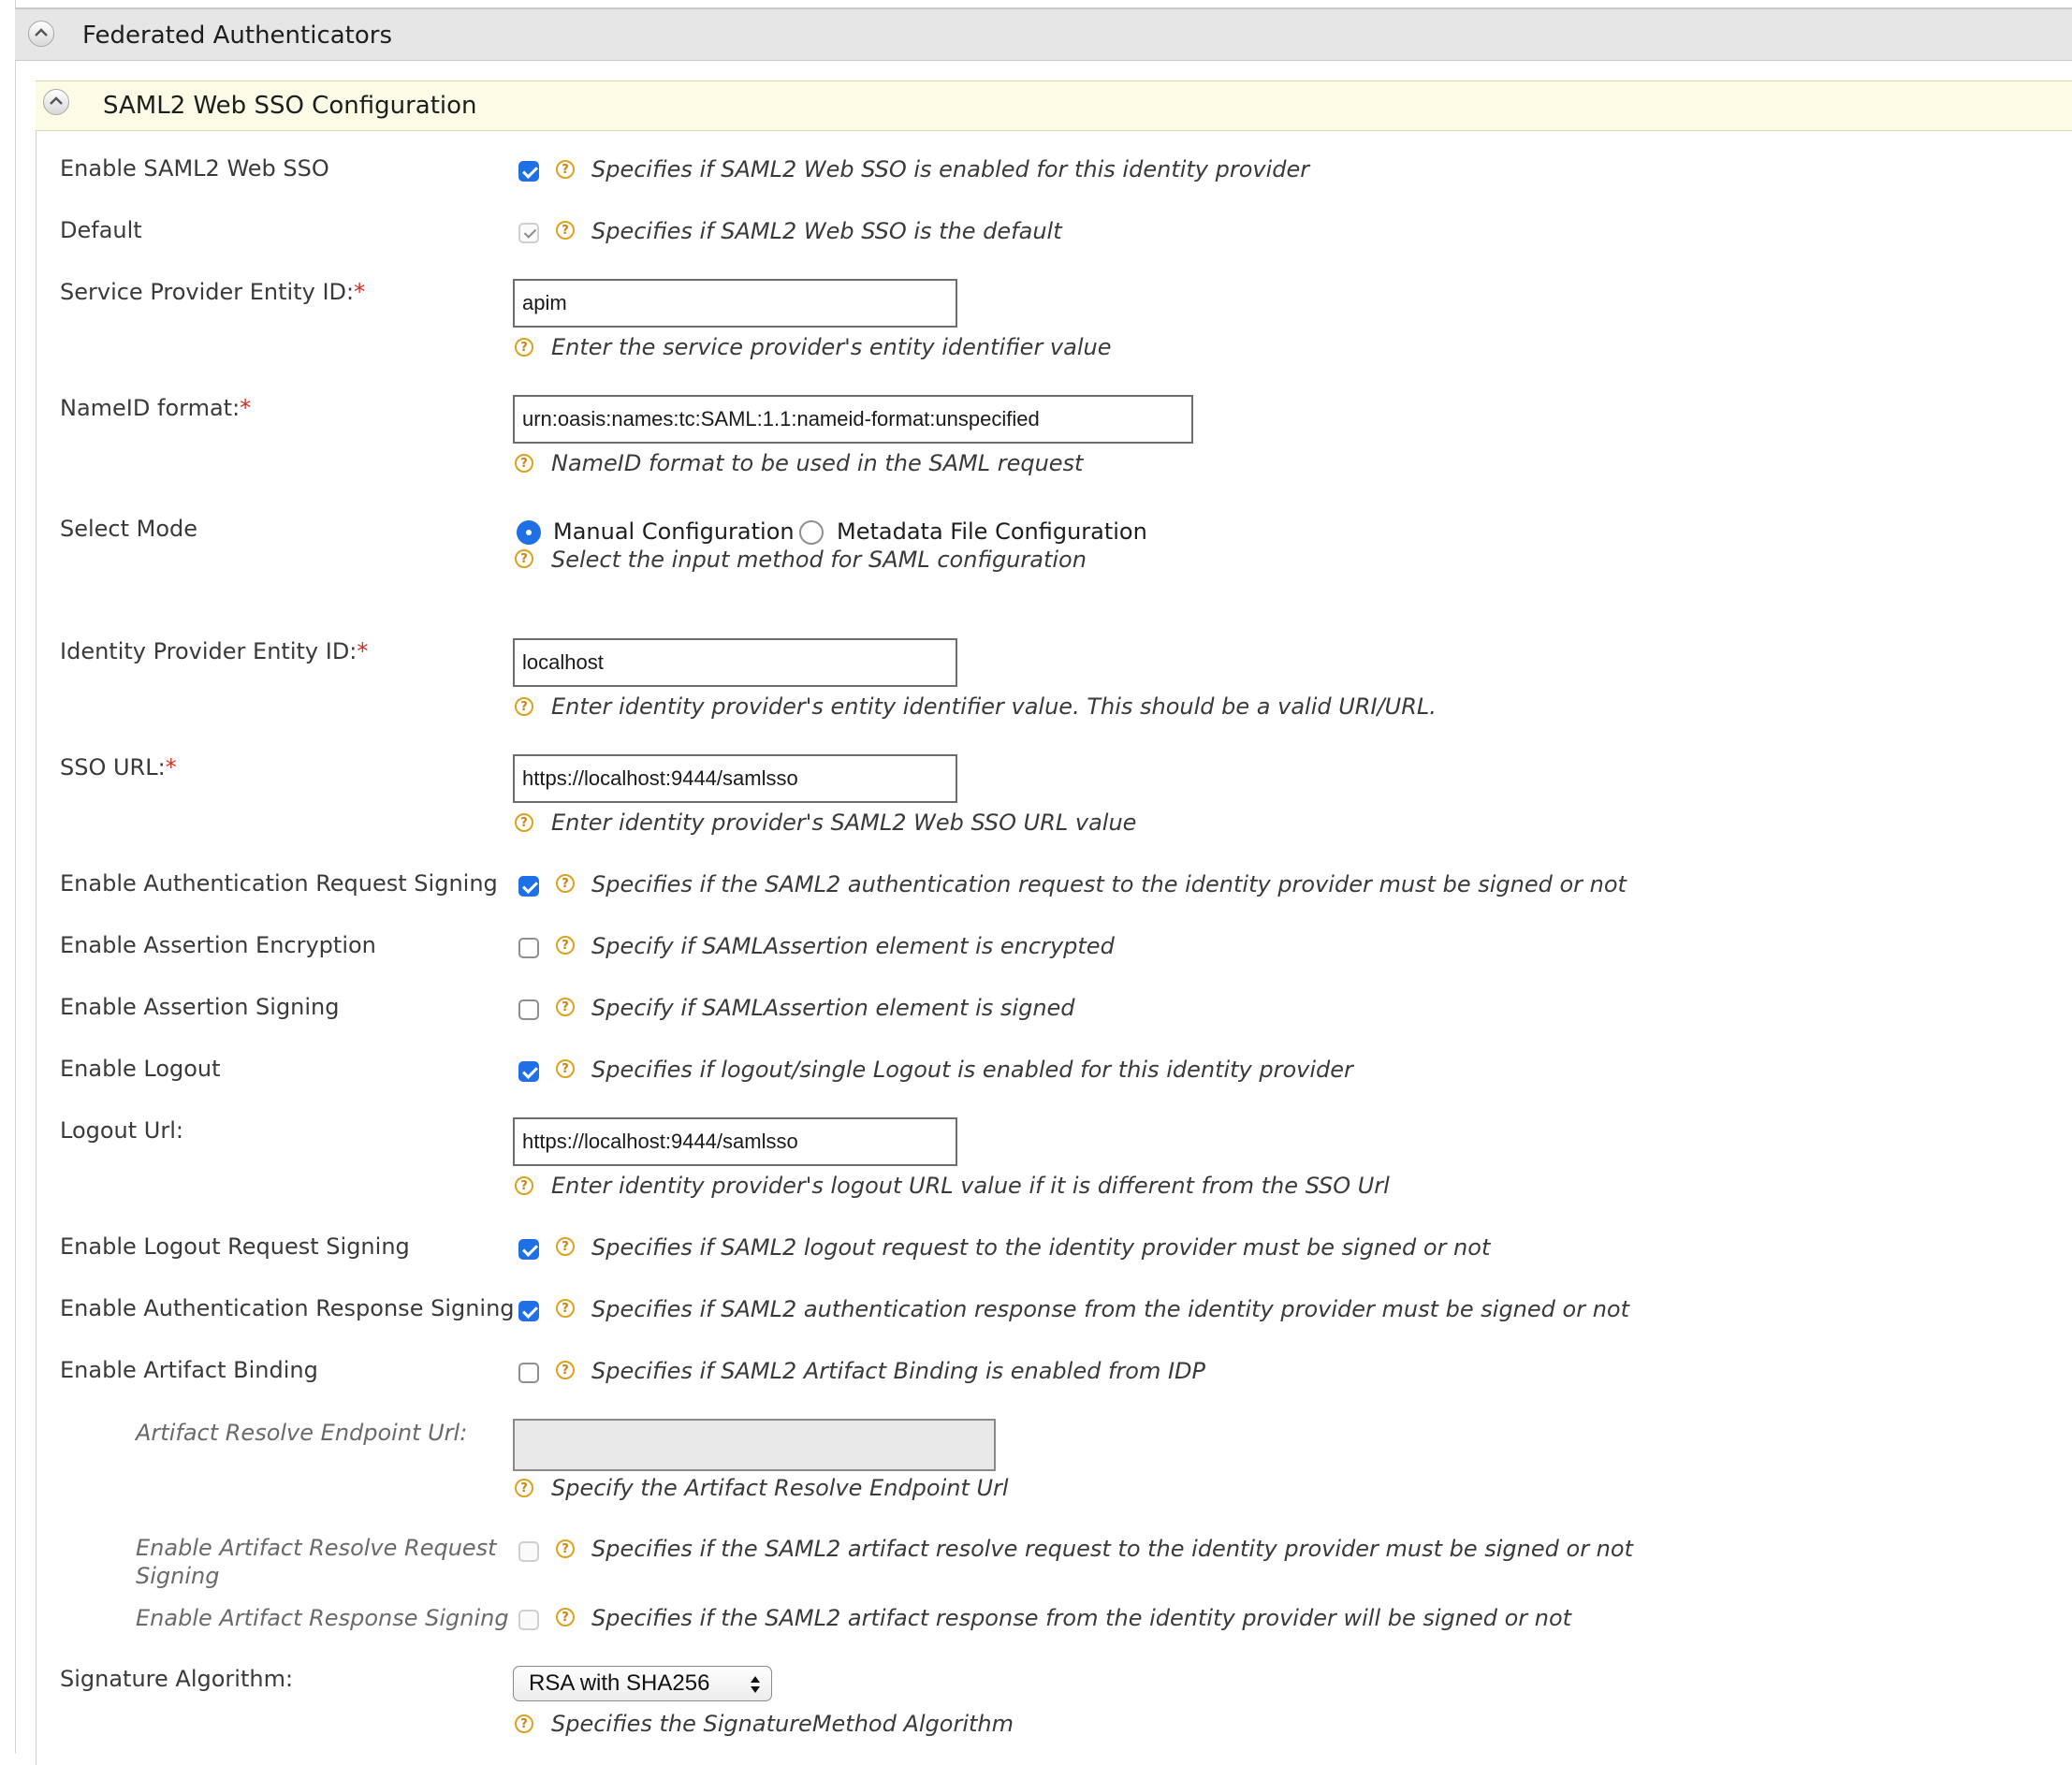  I want to click on logout-checkbox, so click(528, 1071).